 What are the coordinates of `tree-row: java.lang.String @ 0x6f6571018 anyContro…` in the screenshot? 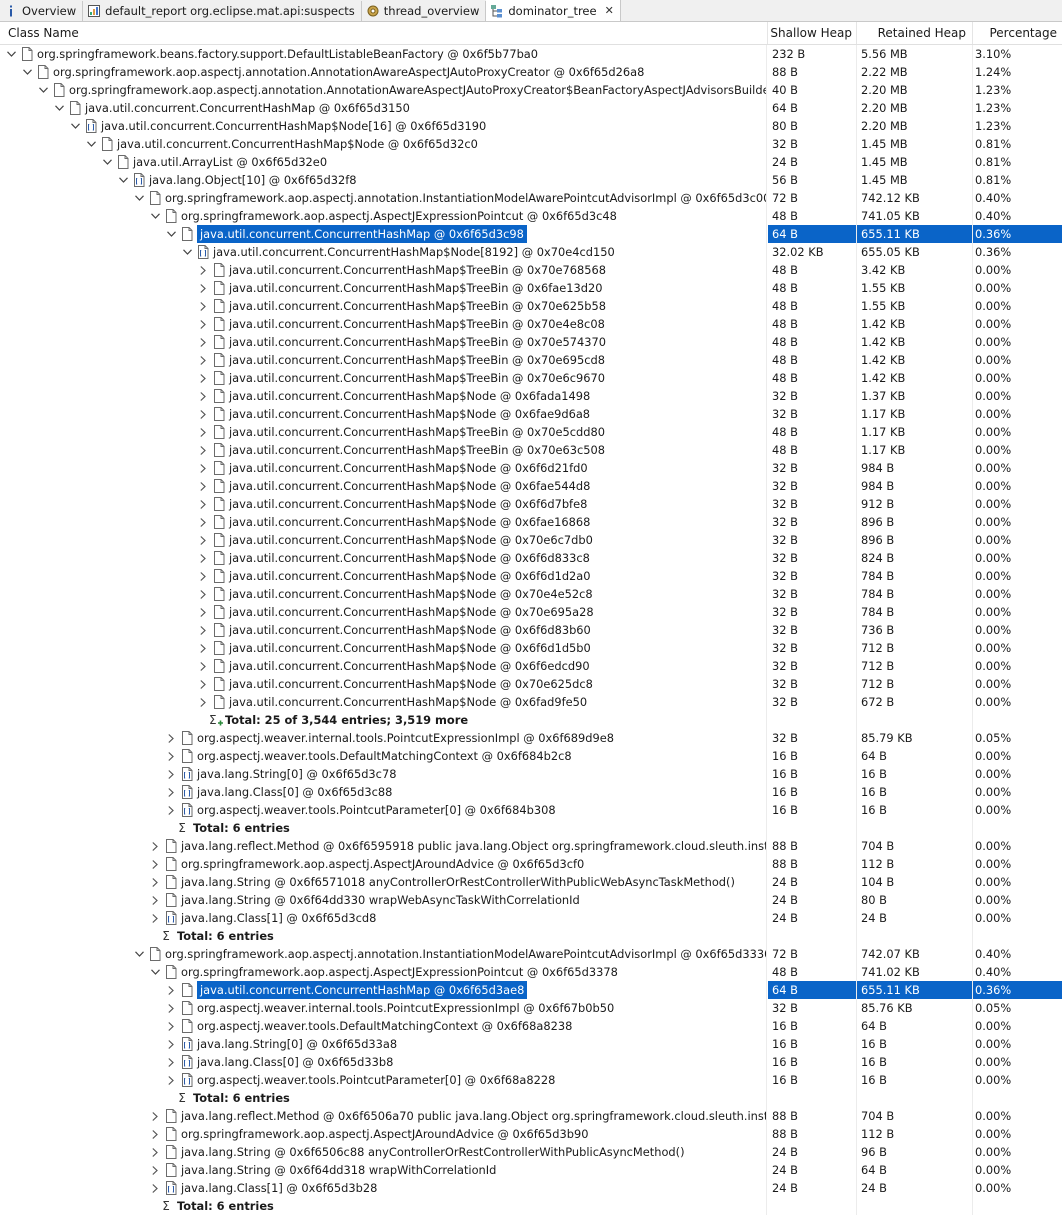 It's located at (531, 882).